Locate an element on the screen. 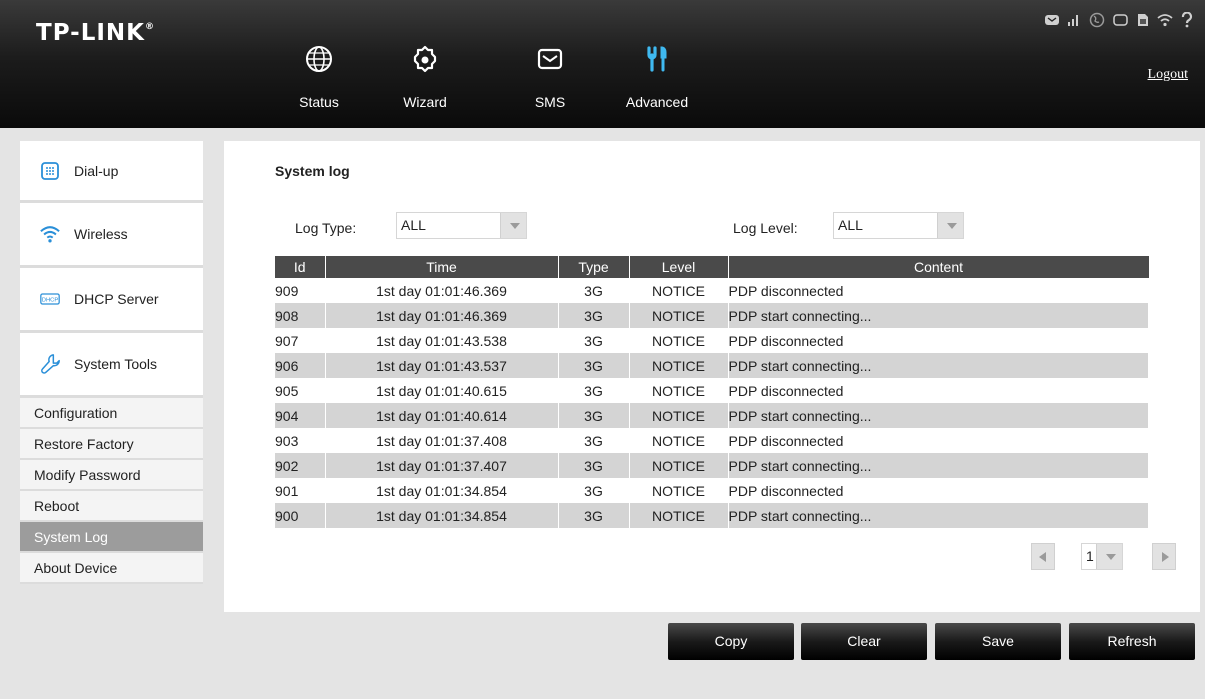 The width and height of the screenshot is (1205, 699). dhcp-icon: DHCP is located at coordinates (50, 299).